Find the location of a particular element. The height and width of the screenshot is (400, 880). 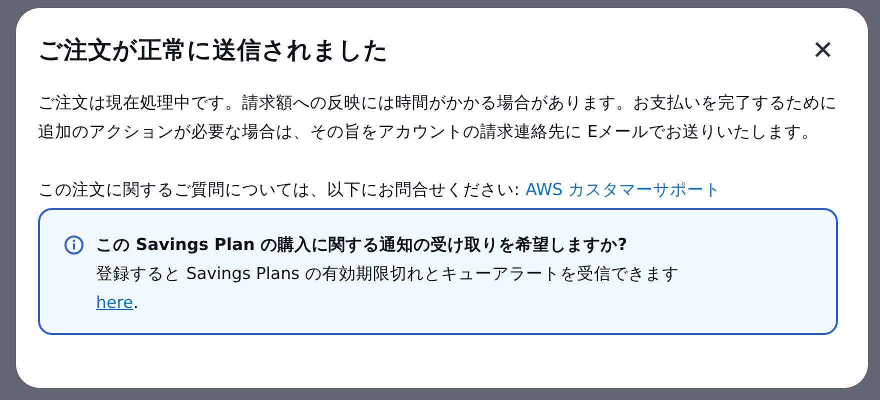

contact-text: この注文に関するご質問については、以下にお問合せください: is located at coordinates (279, 190).